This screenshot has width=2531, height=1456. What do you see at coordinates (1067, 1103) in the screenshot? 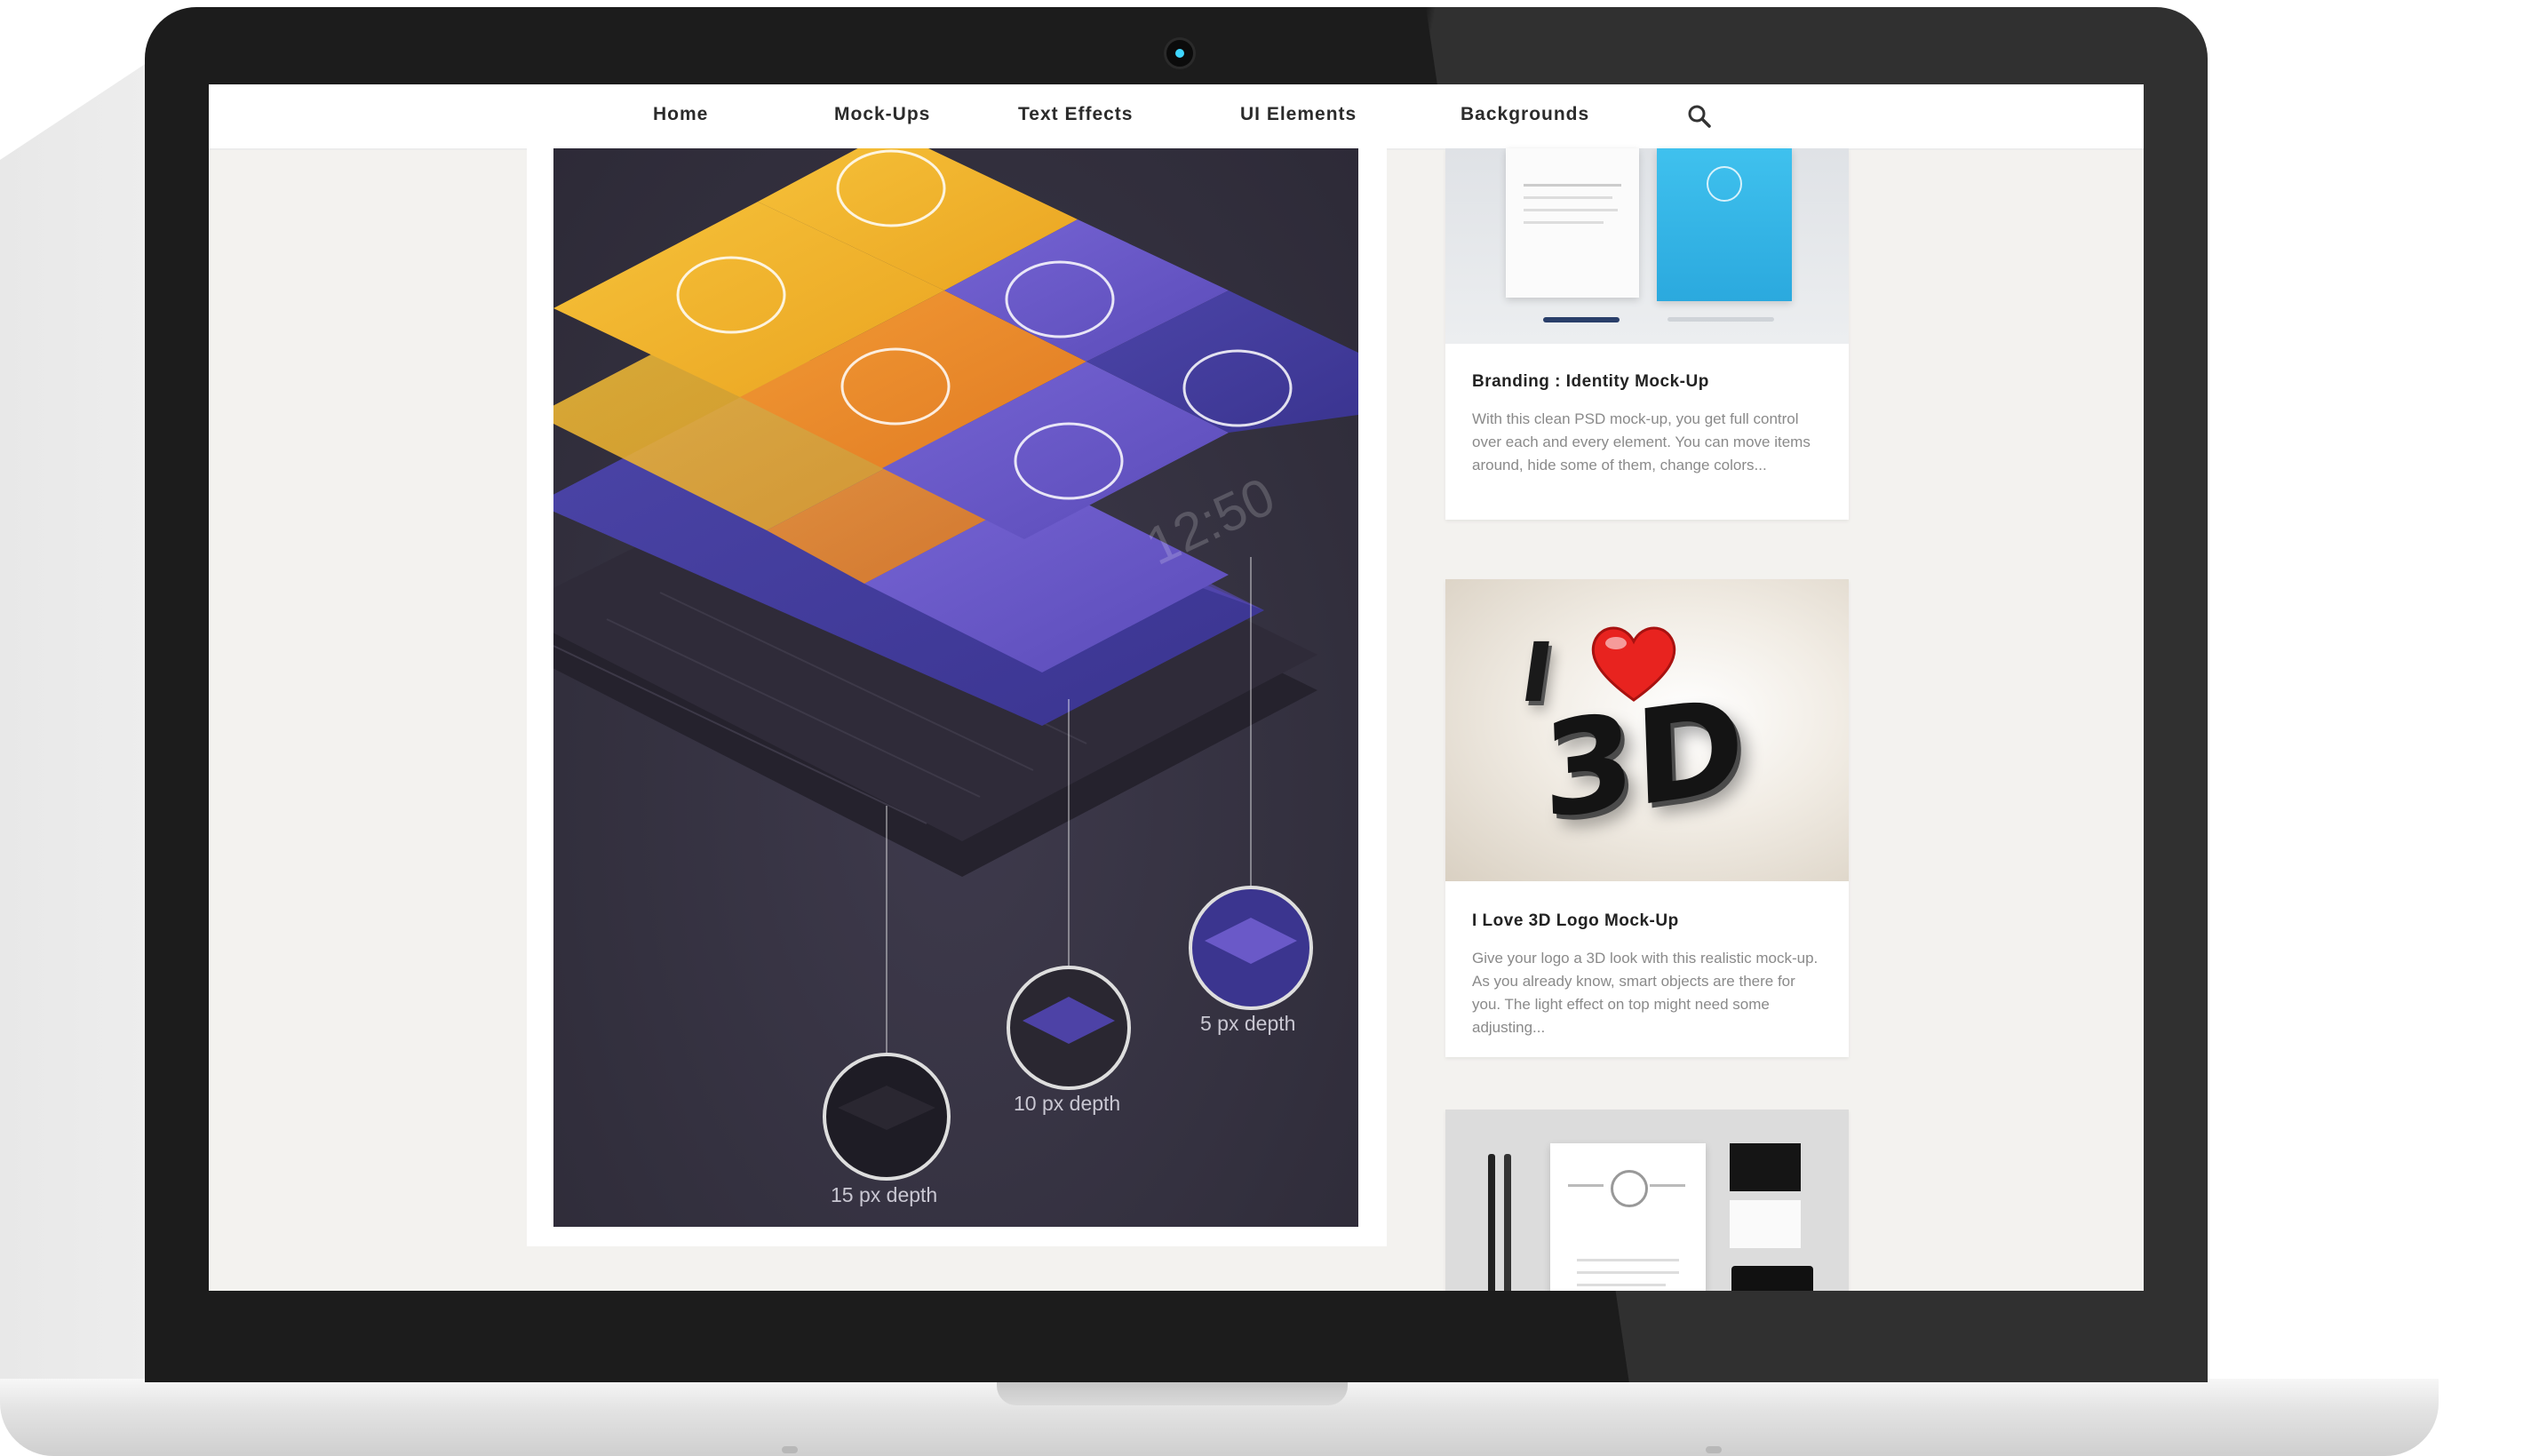
I see `depth-label-10: 10 px depth` at bounding box center [1067, 1103].